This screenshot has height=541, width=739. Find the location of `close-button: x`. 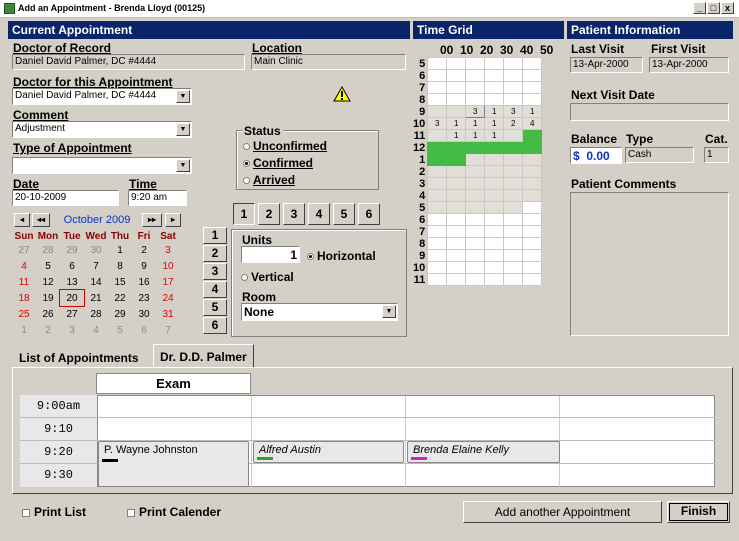

close-button: x is located at coordinates (727, 8).